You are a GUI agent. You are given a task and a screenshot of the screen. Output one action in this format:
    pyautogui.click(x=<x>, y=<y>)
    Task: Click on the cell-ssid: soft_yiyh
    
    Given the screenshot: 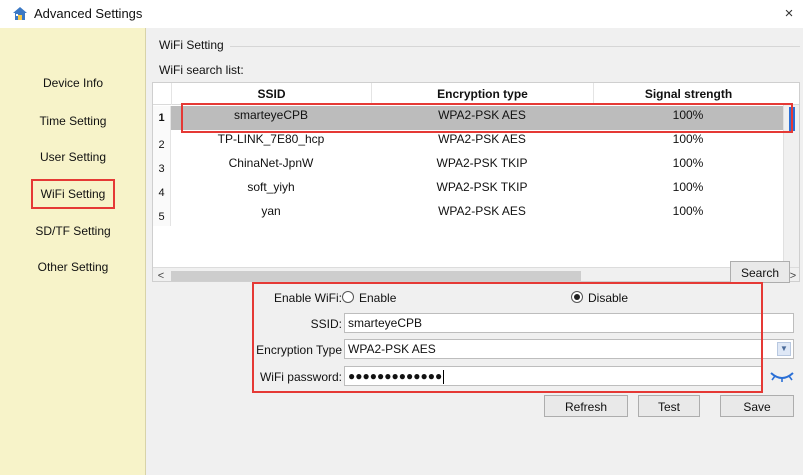 What is the action you would take?
    pyautogui.click(x=271, y=187)
    